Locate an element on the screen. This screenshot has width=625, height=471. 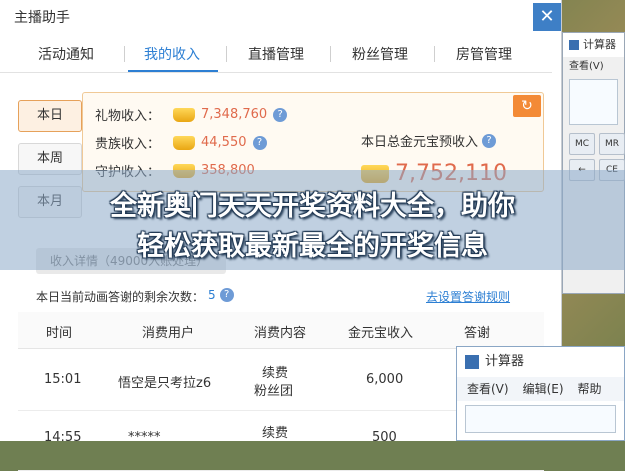
remaining-thanks-label: 本日当前动画答谢的剩余次数： is located at coordinates (120, 297).